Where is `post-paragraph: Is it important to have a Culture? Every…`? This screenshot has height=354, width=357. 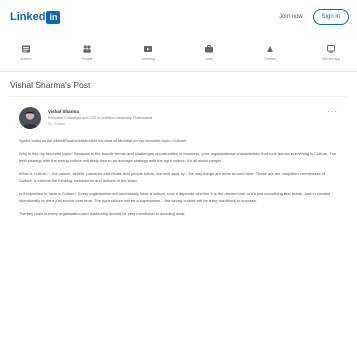
post-paragraph: Is it important to have a Culture? Every… is located at coordinates (175, 197).